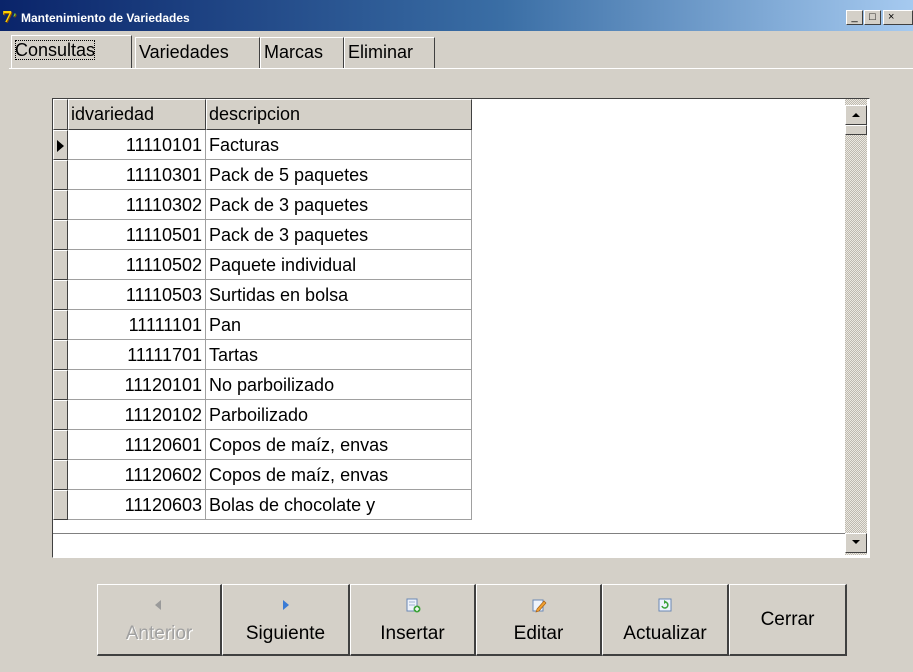 This screenshot has width=913, height=672. I want to click on cell-descripcion: Paquete individual, so click(339, 265).